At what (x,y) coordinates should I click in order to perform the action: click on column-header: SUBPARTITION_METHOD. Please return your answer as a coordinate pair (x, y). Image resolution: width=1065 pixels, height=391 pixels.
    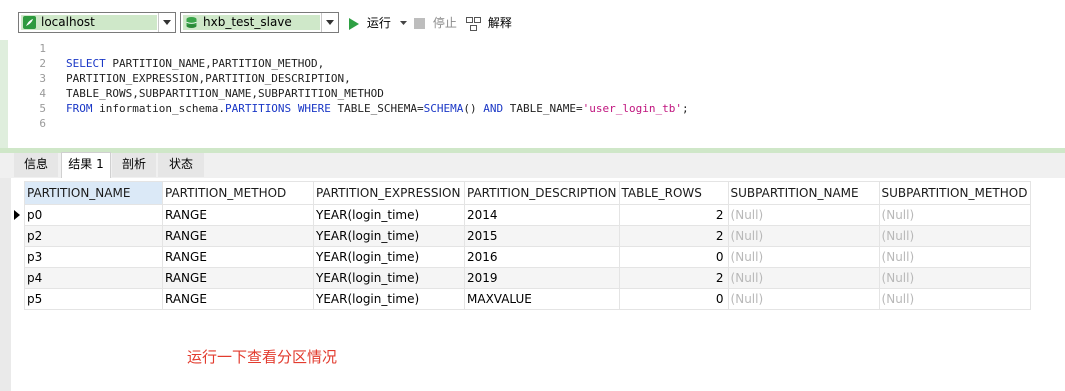
    Looking at the image, I should click on (954, 193).